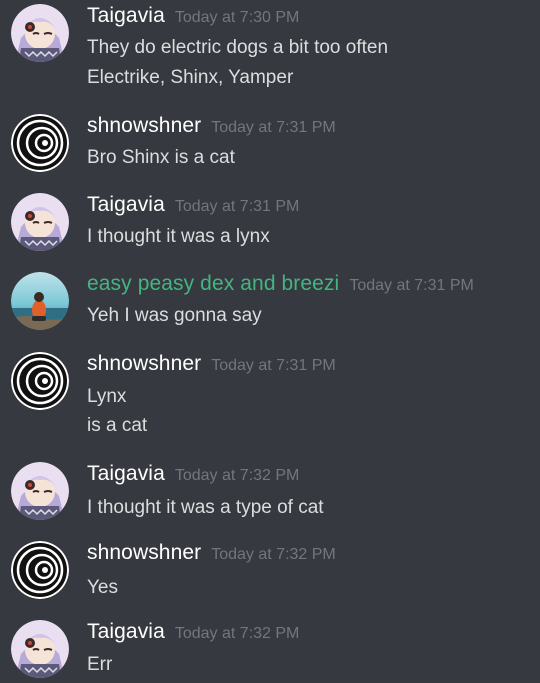 This screenshot has height=683, width=540. I want to click on message-text: Err, so click(100, 664).